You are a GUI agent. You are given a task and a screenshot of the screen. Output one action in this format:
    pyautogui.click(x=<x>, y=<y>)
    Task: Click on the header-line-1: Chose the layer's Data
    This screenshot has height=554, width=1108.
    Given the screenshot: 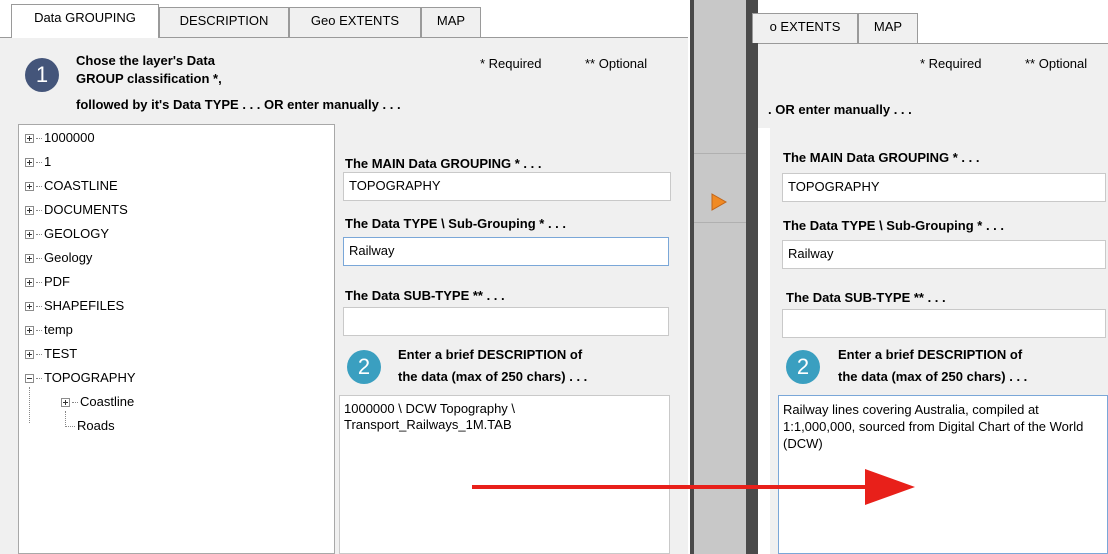 What is the action you would take?
    pyautogui.click(x=145, y=60)
    